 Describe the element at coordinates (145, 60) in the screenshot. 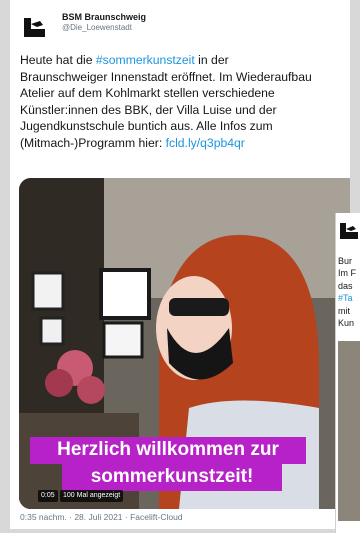

I see `hashtag-link: #sommerkunstzeit` at that location.